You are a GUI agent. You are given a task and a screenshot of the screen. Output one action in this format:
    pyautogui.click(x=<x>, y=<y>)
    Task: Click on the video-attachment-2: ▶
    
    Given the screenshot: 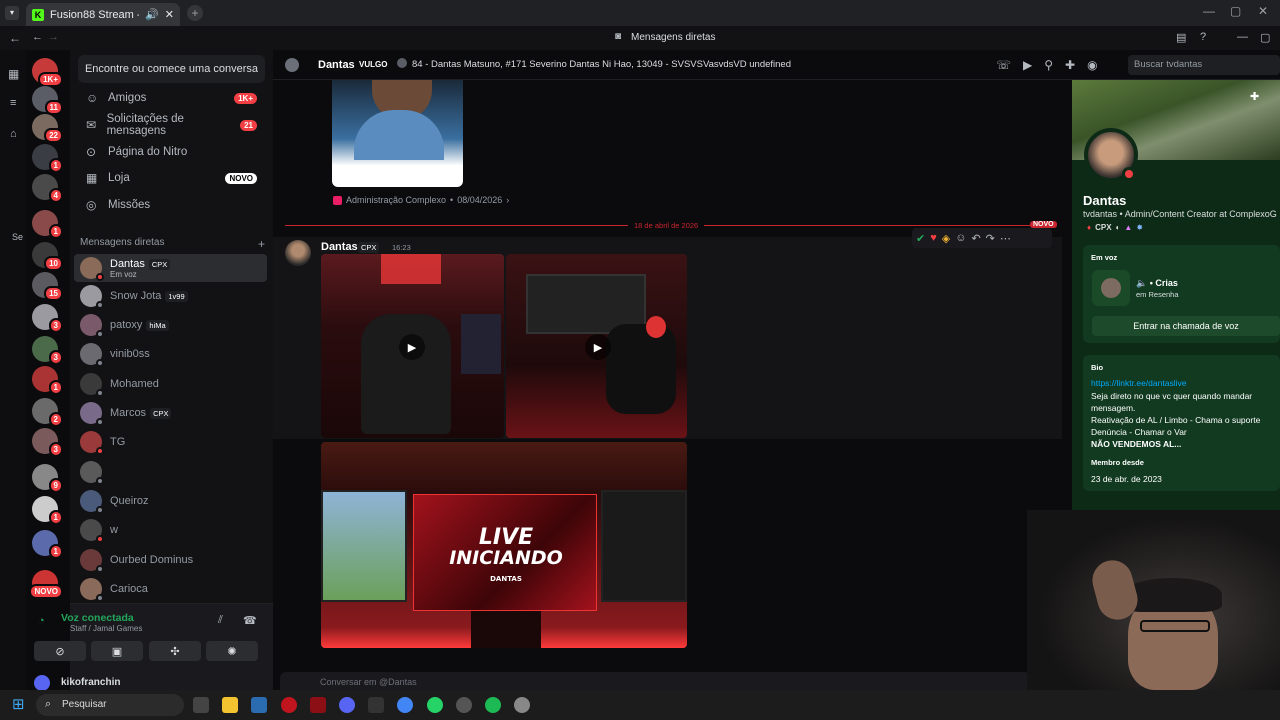 What is the action you would take?
    pyautogui.click(x=596, y=346)
    